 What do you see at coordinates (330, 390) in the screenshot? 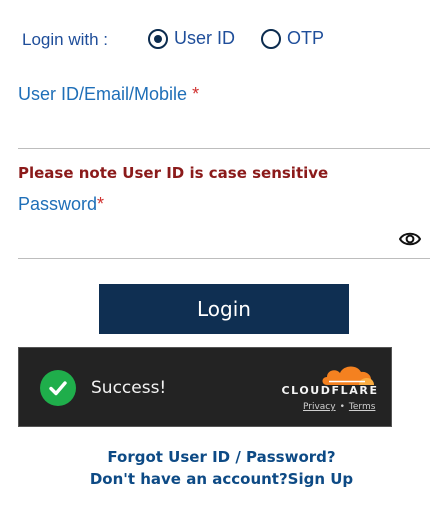
I see `cloudflare-logo-text: CLOUDFLARE` at bounding box center [330, 390].